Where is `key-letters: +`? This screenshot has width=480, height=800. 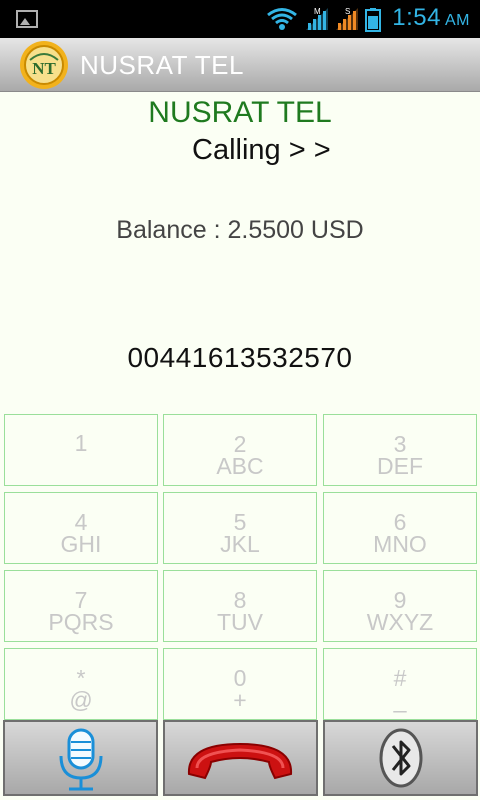
key-letters: + is located at coordinates (240, 700).